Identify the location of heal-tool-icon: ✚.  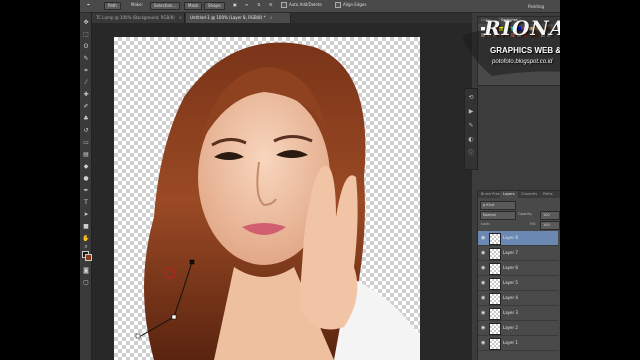
(86, 95).